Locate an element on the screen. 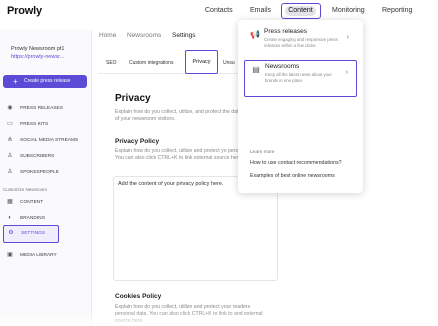 This screenshot has width=438, height=326. create-press-release-button: + Create press release is located at coordinates (45, 81).